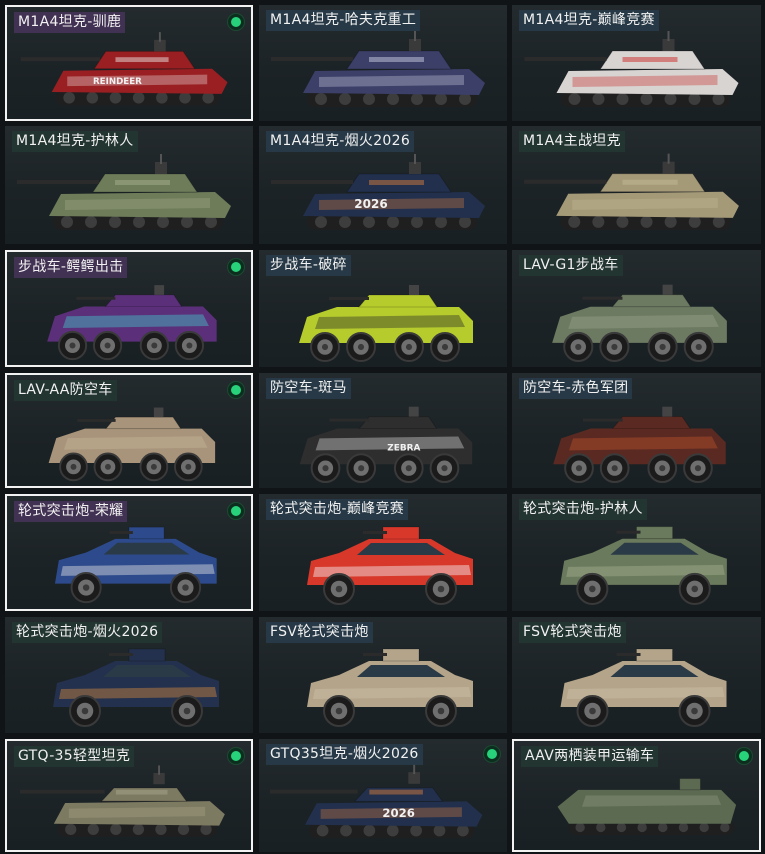  Describe the element at coordinates (117, 82) in the screenshot. I see `skin-decal-text: REINDEER` at that location.